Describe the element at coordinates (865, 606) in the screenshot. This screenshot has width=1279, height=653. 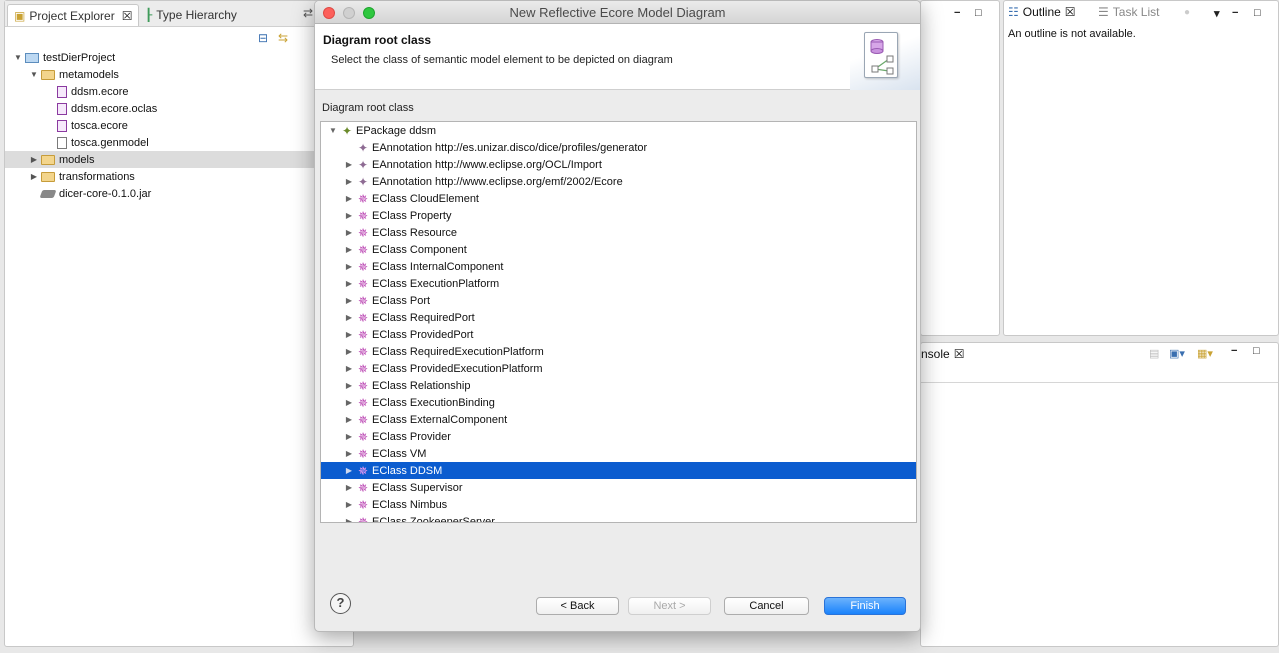
I see `finish-button: Finish` at that location.